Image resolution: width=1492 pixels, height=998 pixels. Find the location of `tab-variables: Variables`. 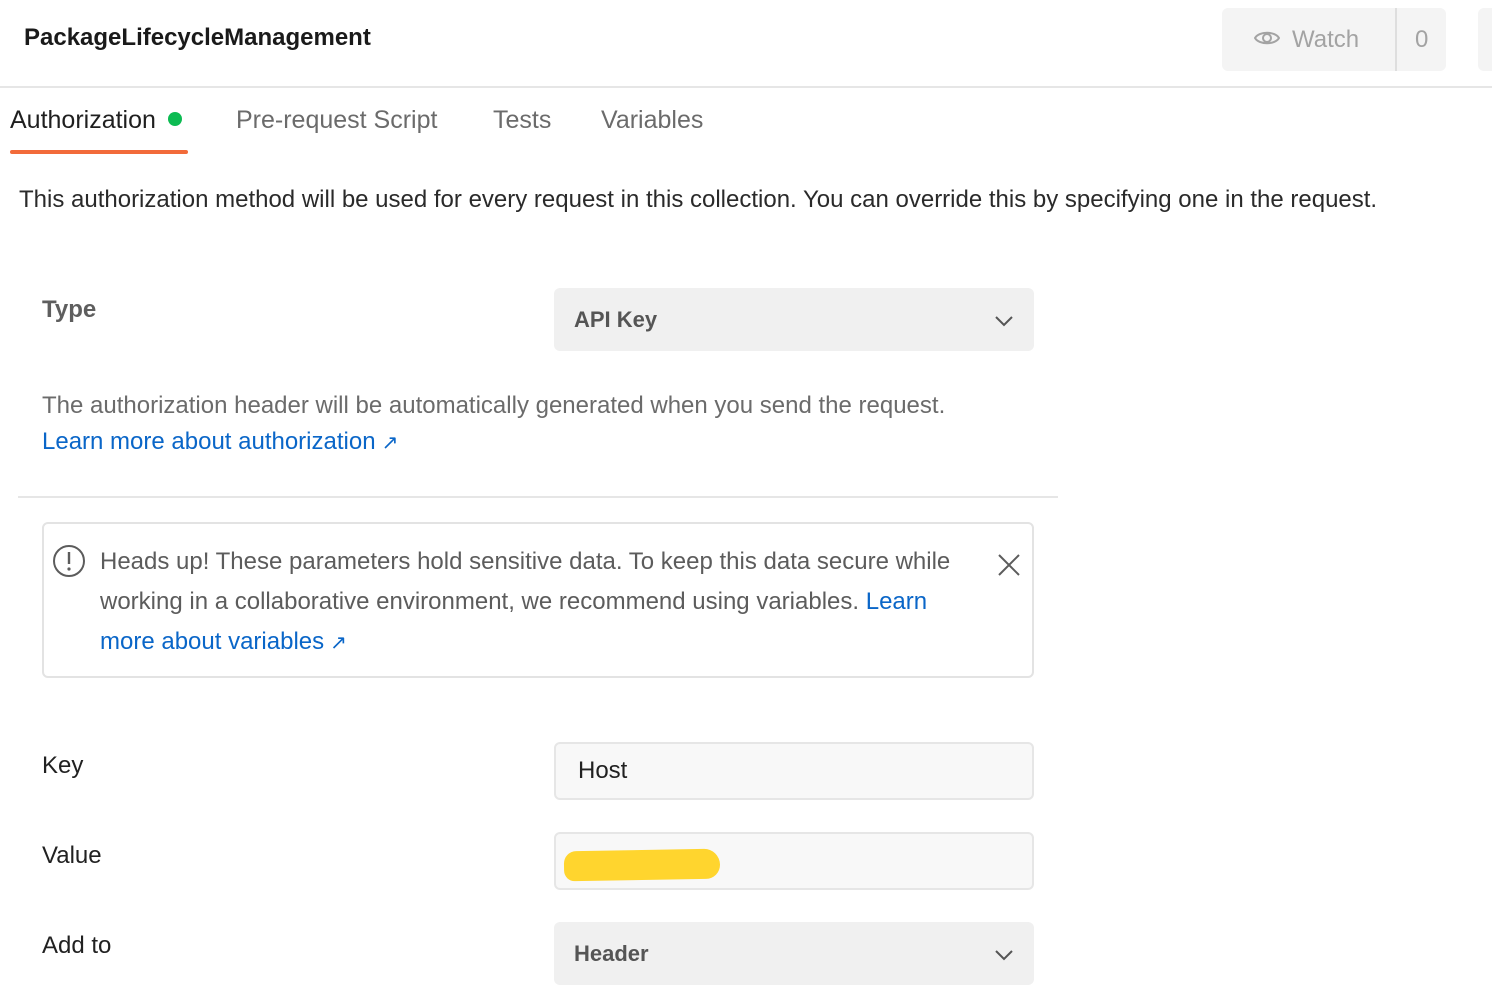

tab-variables: Variables is located at coordinates (652, 120).